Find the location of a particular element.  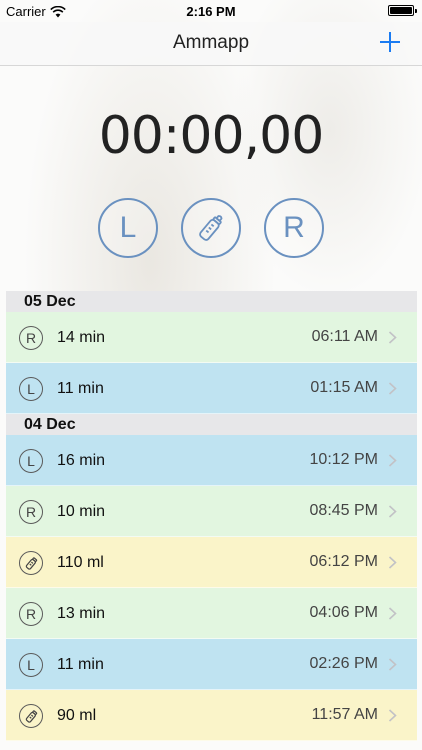

timer-seconds: 00 is located at coordinates (211, 136).